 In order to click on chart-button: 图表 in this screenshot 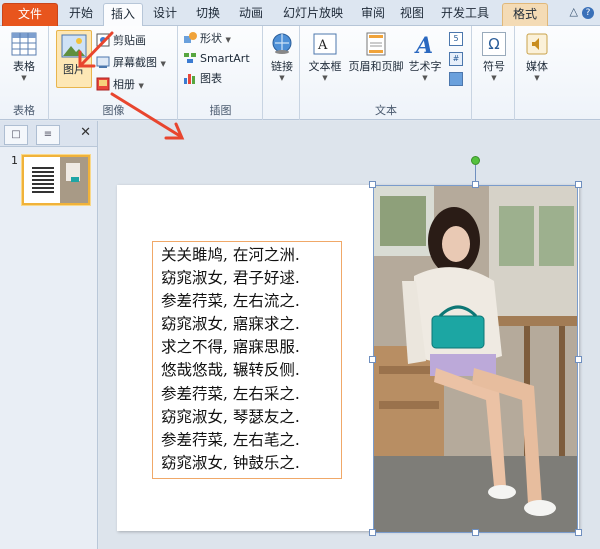, I will do `click(202, 79)`.